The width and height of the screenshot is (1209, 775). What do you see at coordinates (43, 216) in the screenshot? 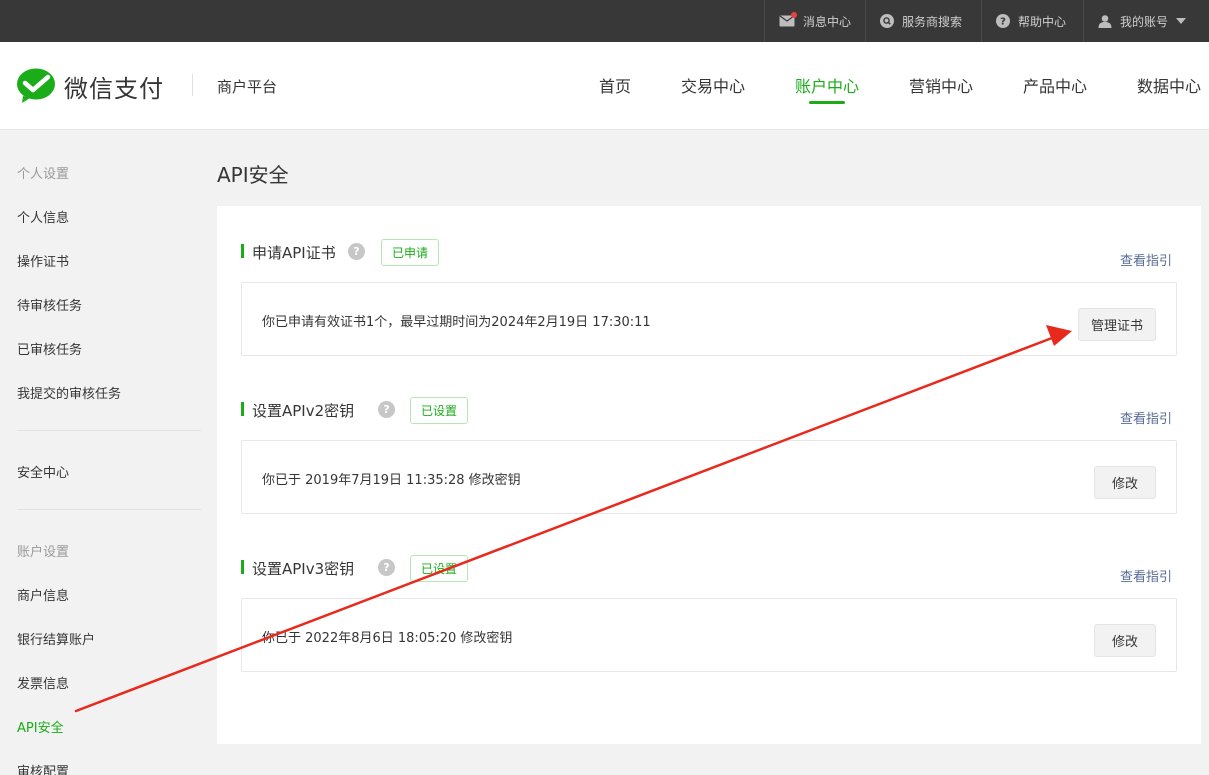
I see `sidebar-item-personal-info: 个人信息` at bounding box center [43, 216].